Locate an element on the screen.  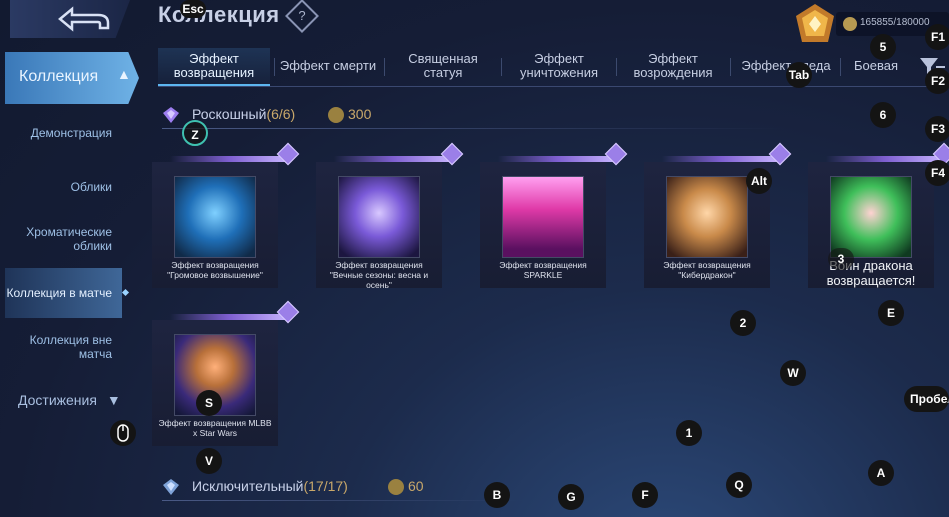
section-exclusive-name: Исключительный is located at coordinates (248, 486).